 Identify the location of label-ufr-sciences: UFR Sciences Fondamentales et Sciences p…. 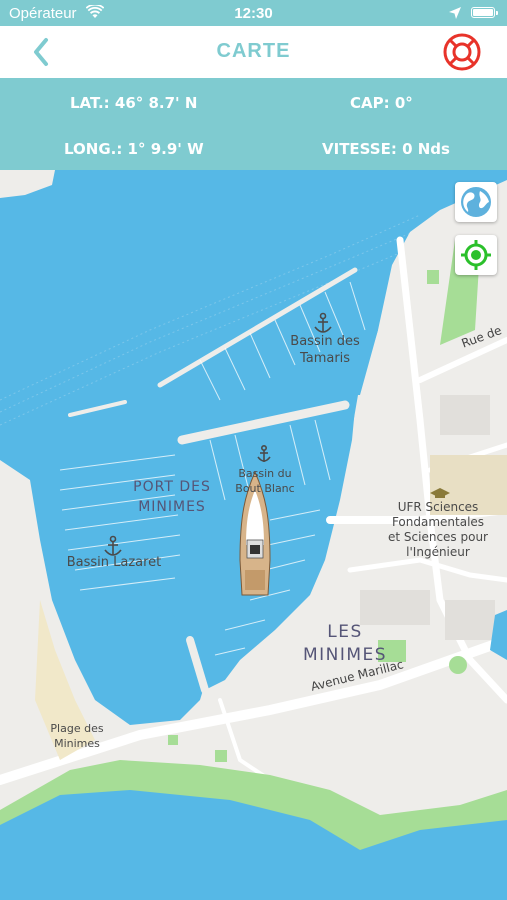
(438, 529).